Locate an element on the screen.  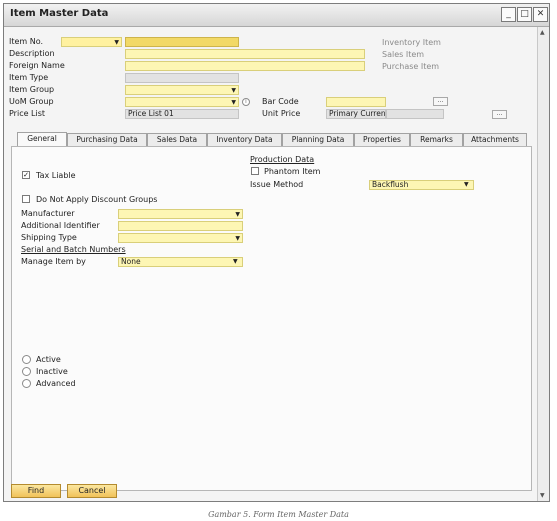
phantom-item-label: Phantom Item is located at coordinates (292, 171).